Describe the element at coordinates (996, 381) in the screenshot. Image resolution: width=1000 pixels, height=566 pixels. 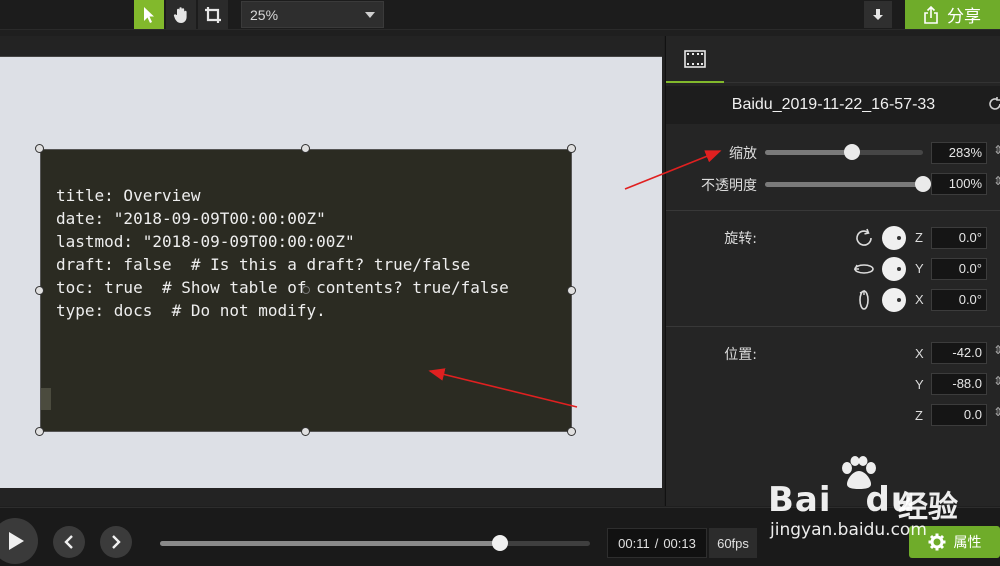
I see `position-y-stepper: ⇕` at that location.